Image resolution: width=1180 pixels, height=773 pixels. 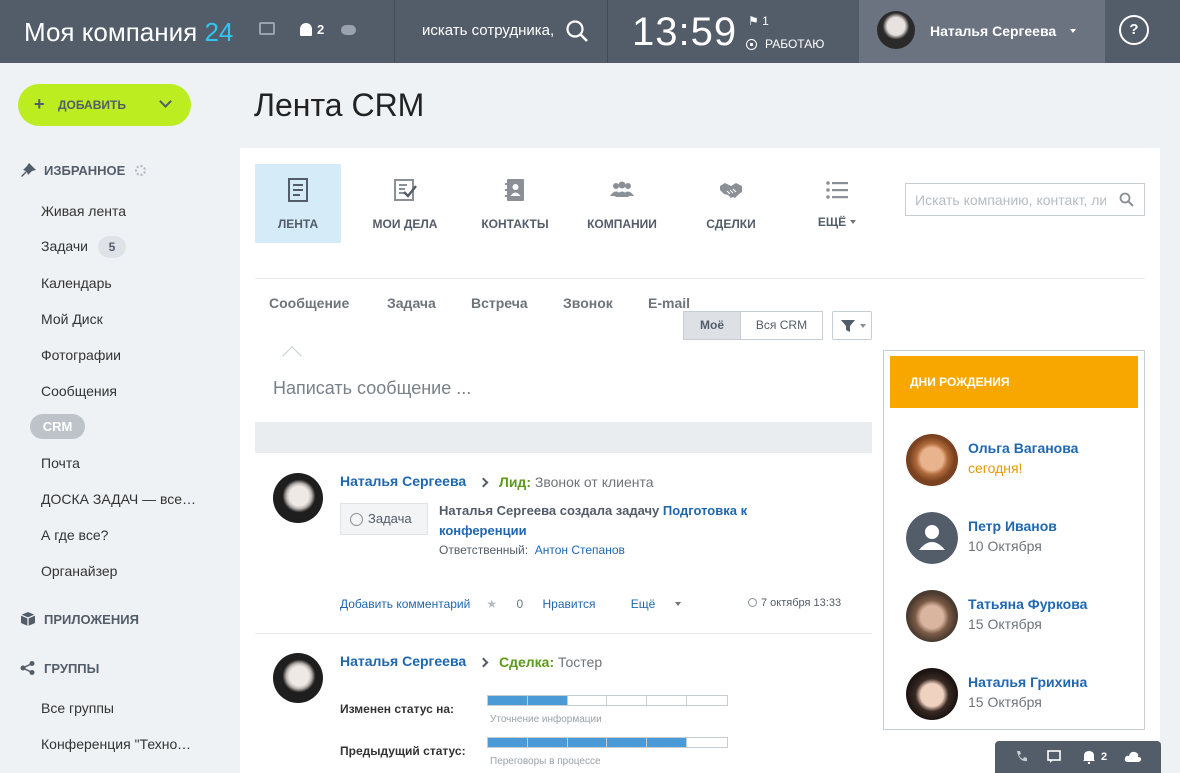 What do you see at coordinates (594, 482) in the screenshot?
I see `entity-name: Звонок от клиента` at bounding box center [594, 482].